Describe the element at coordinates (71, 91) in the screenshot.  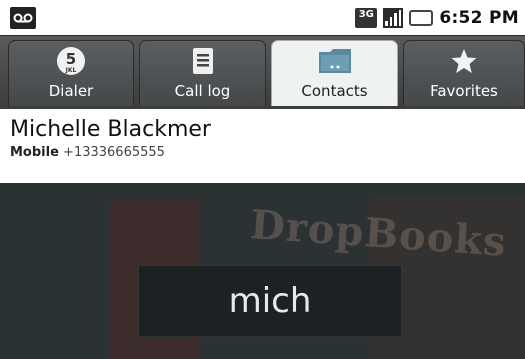
I see `tab-label: Dialer` at that location.